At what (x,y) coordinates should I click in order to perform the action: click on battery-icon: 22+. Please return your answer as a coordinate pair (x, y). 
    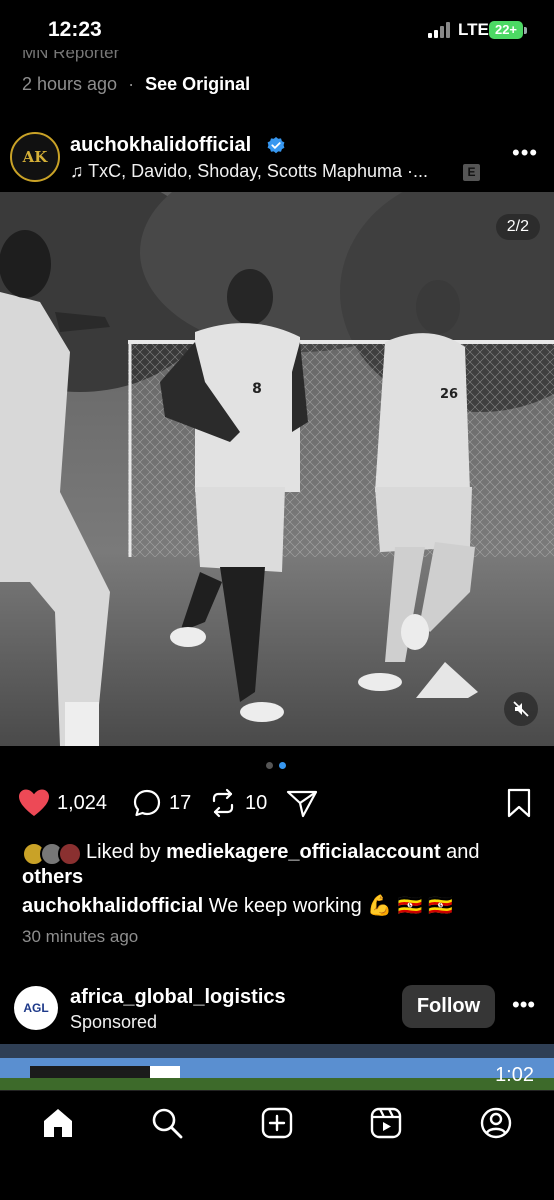
    Looking at the image, I should click on (506, 30).